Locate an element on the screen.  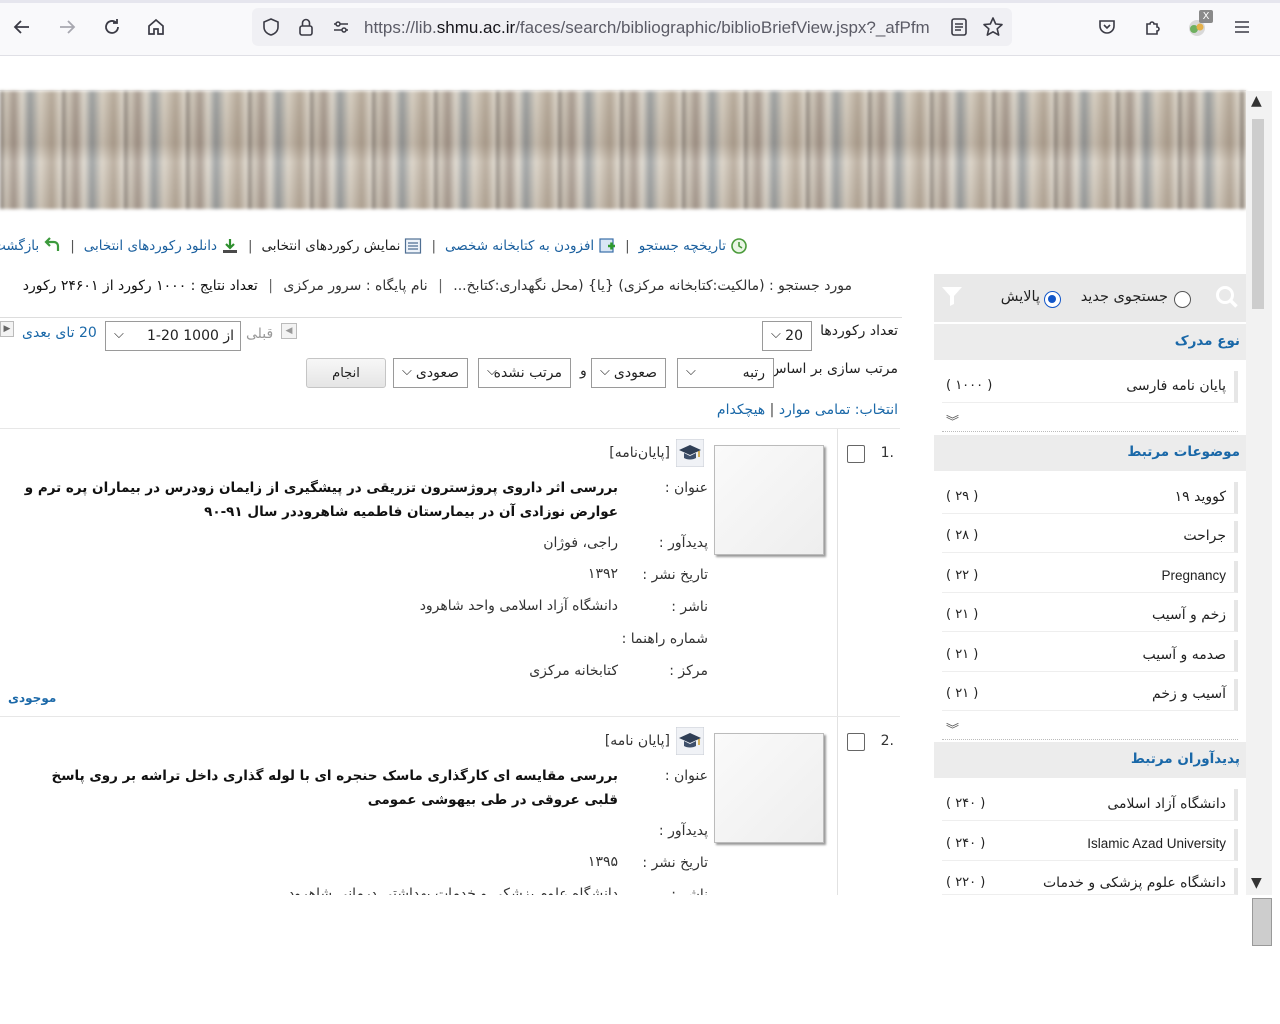
add-to-library-link: افزودن به کتابخانه شخصی is located at coordinates (530, 246).